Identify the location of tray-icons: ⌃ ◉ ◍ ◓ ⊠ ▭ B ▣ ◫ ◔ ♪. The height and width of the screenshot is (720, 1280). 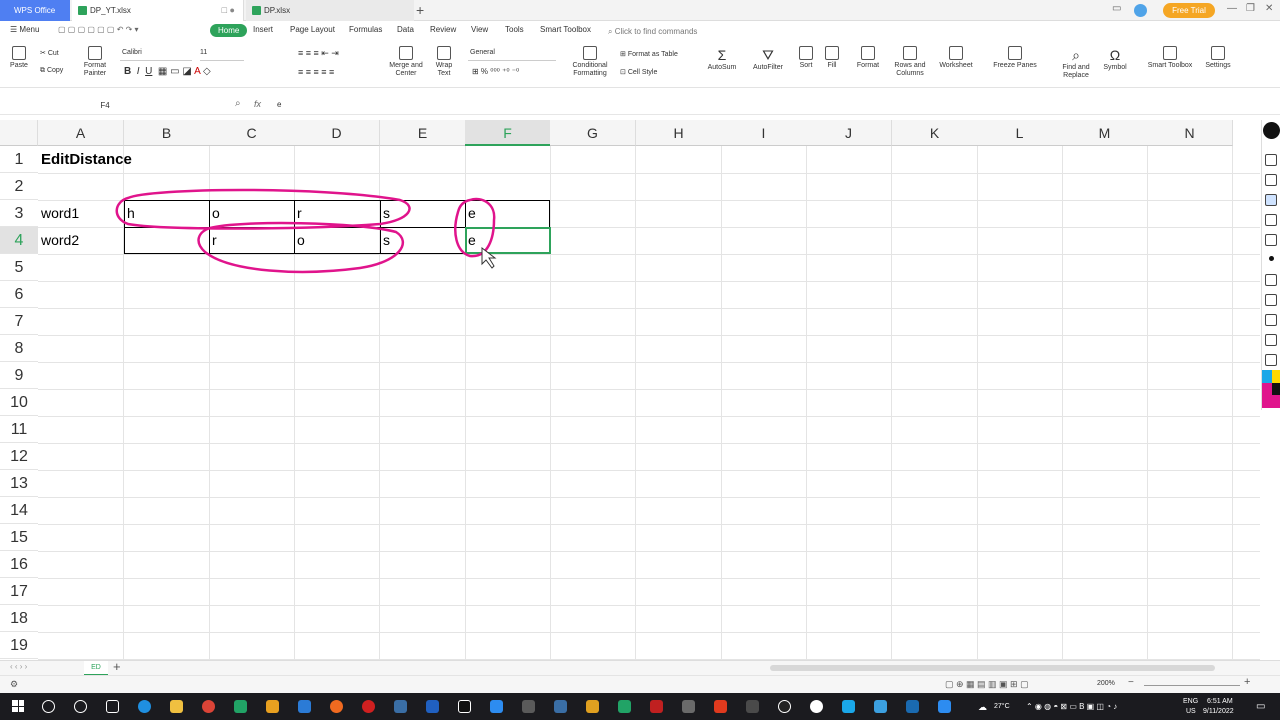
(1071, 706).